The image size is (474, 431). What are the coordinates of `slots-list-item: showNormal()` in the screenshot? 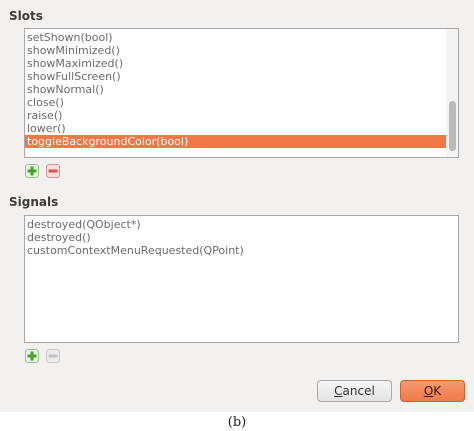 It's located at (235, 89).